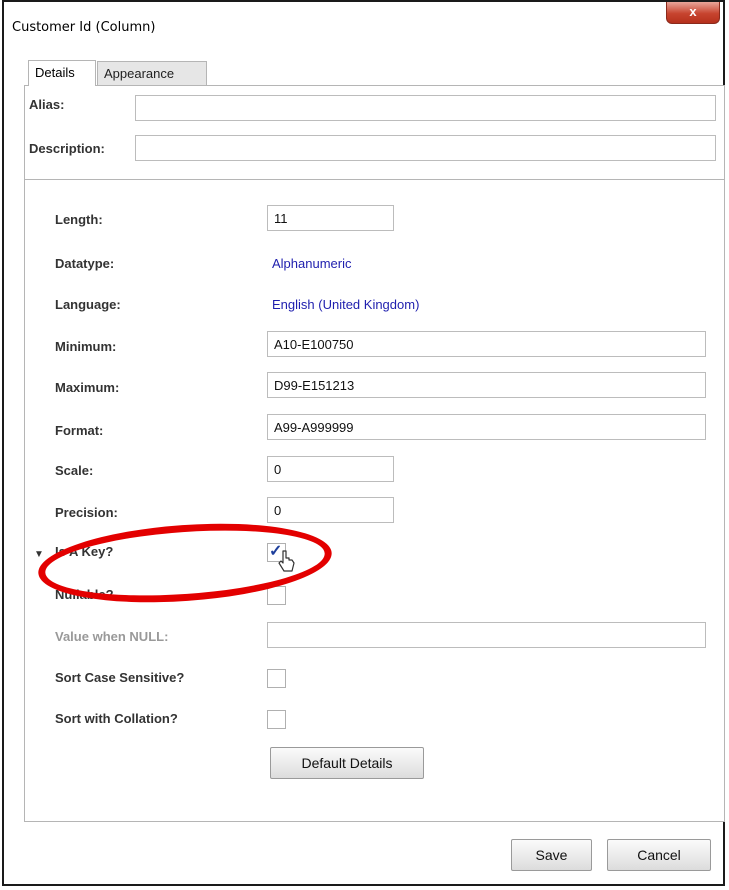  What do you see at coordinates (86, 512) in the screenshot?
I see `precision-label: Precision:` at bounding box center [86, 512].